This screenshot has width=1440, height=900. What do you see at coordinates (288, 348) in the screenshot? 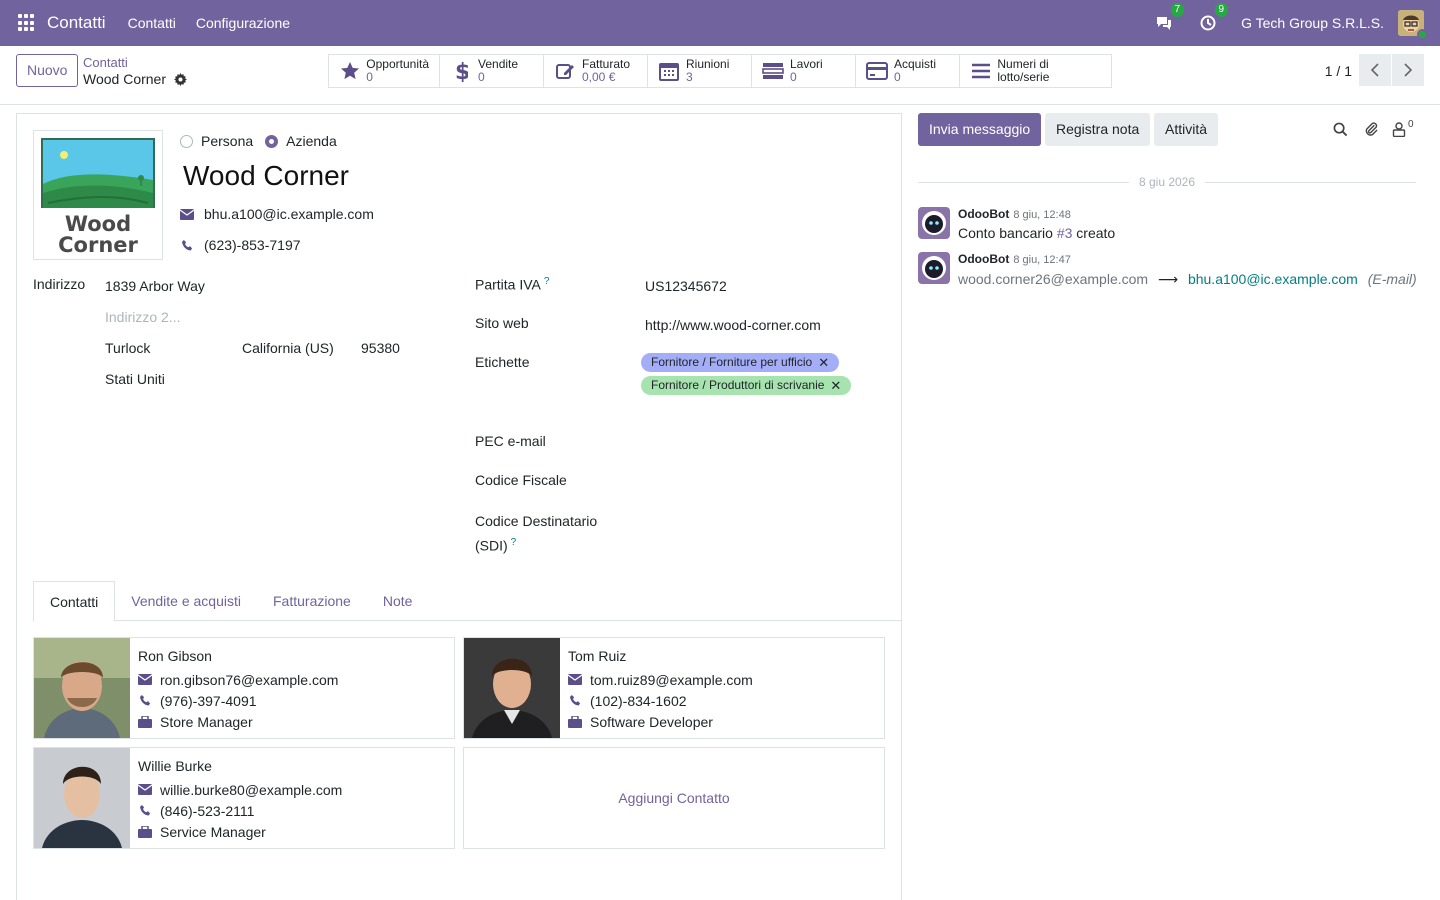
I see `state-field: California (US)` at bounding box center [288, 348].